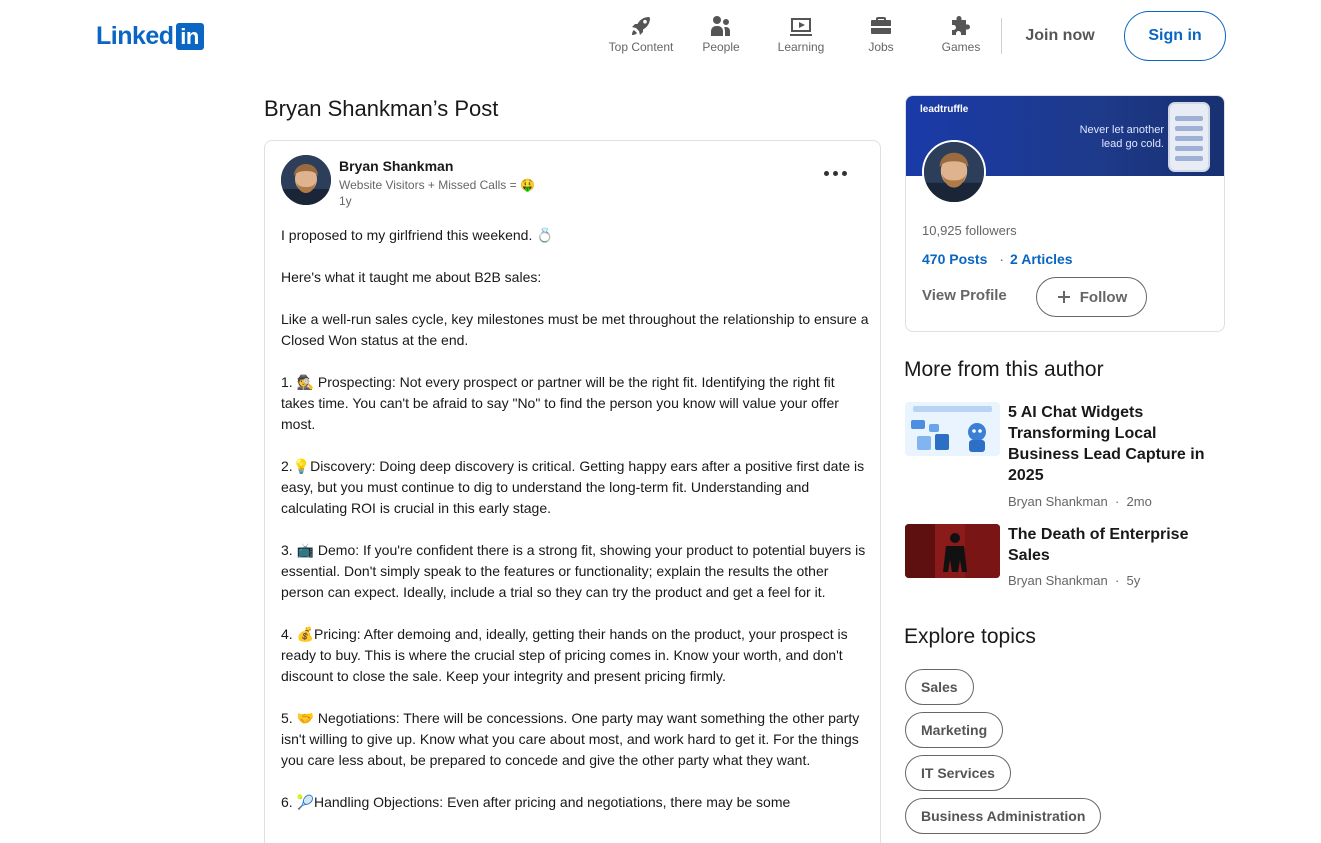  What do you see at coordinates (961, 25) in the screenshot?
I see `puzzle-icon` at bounding box center [961, 25].